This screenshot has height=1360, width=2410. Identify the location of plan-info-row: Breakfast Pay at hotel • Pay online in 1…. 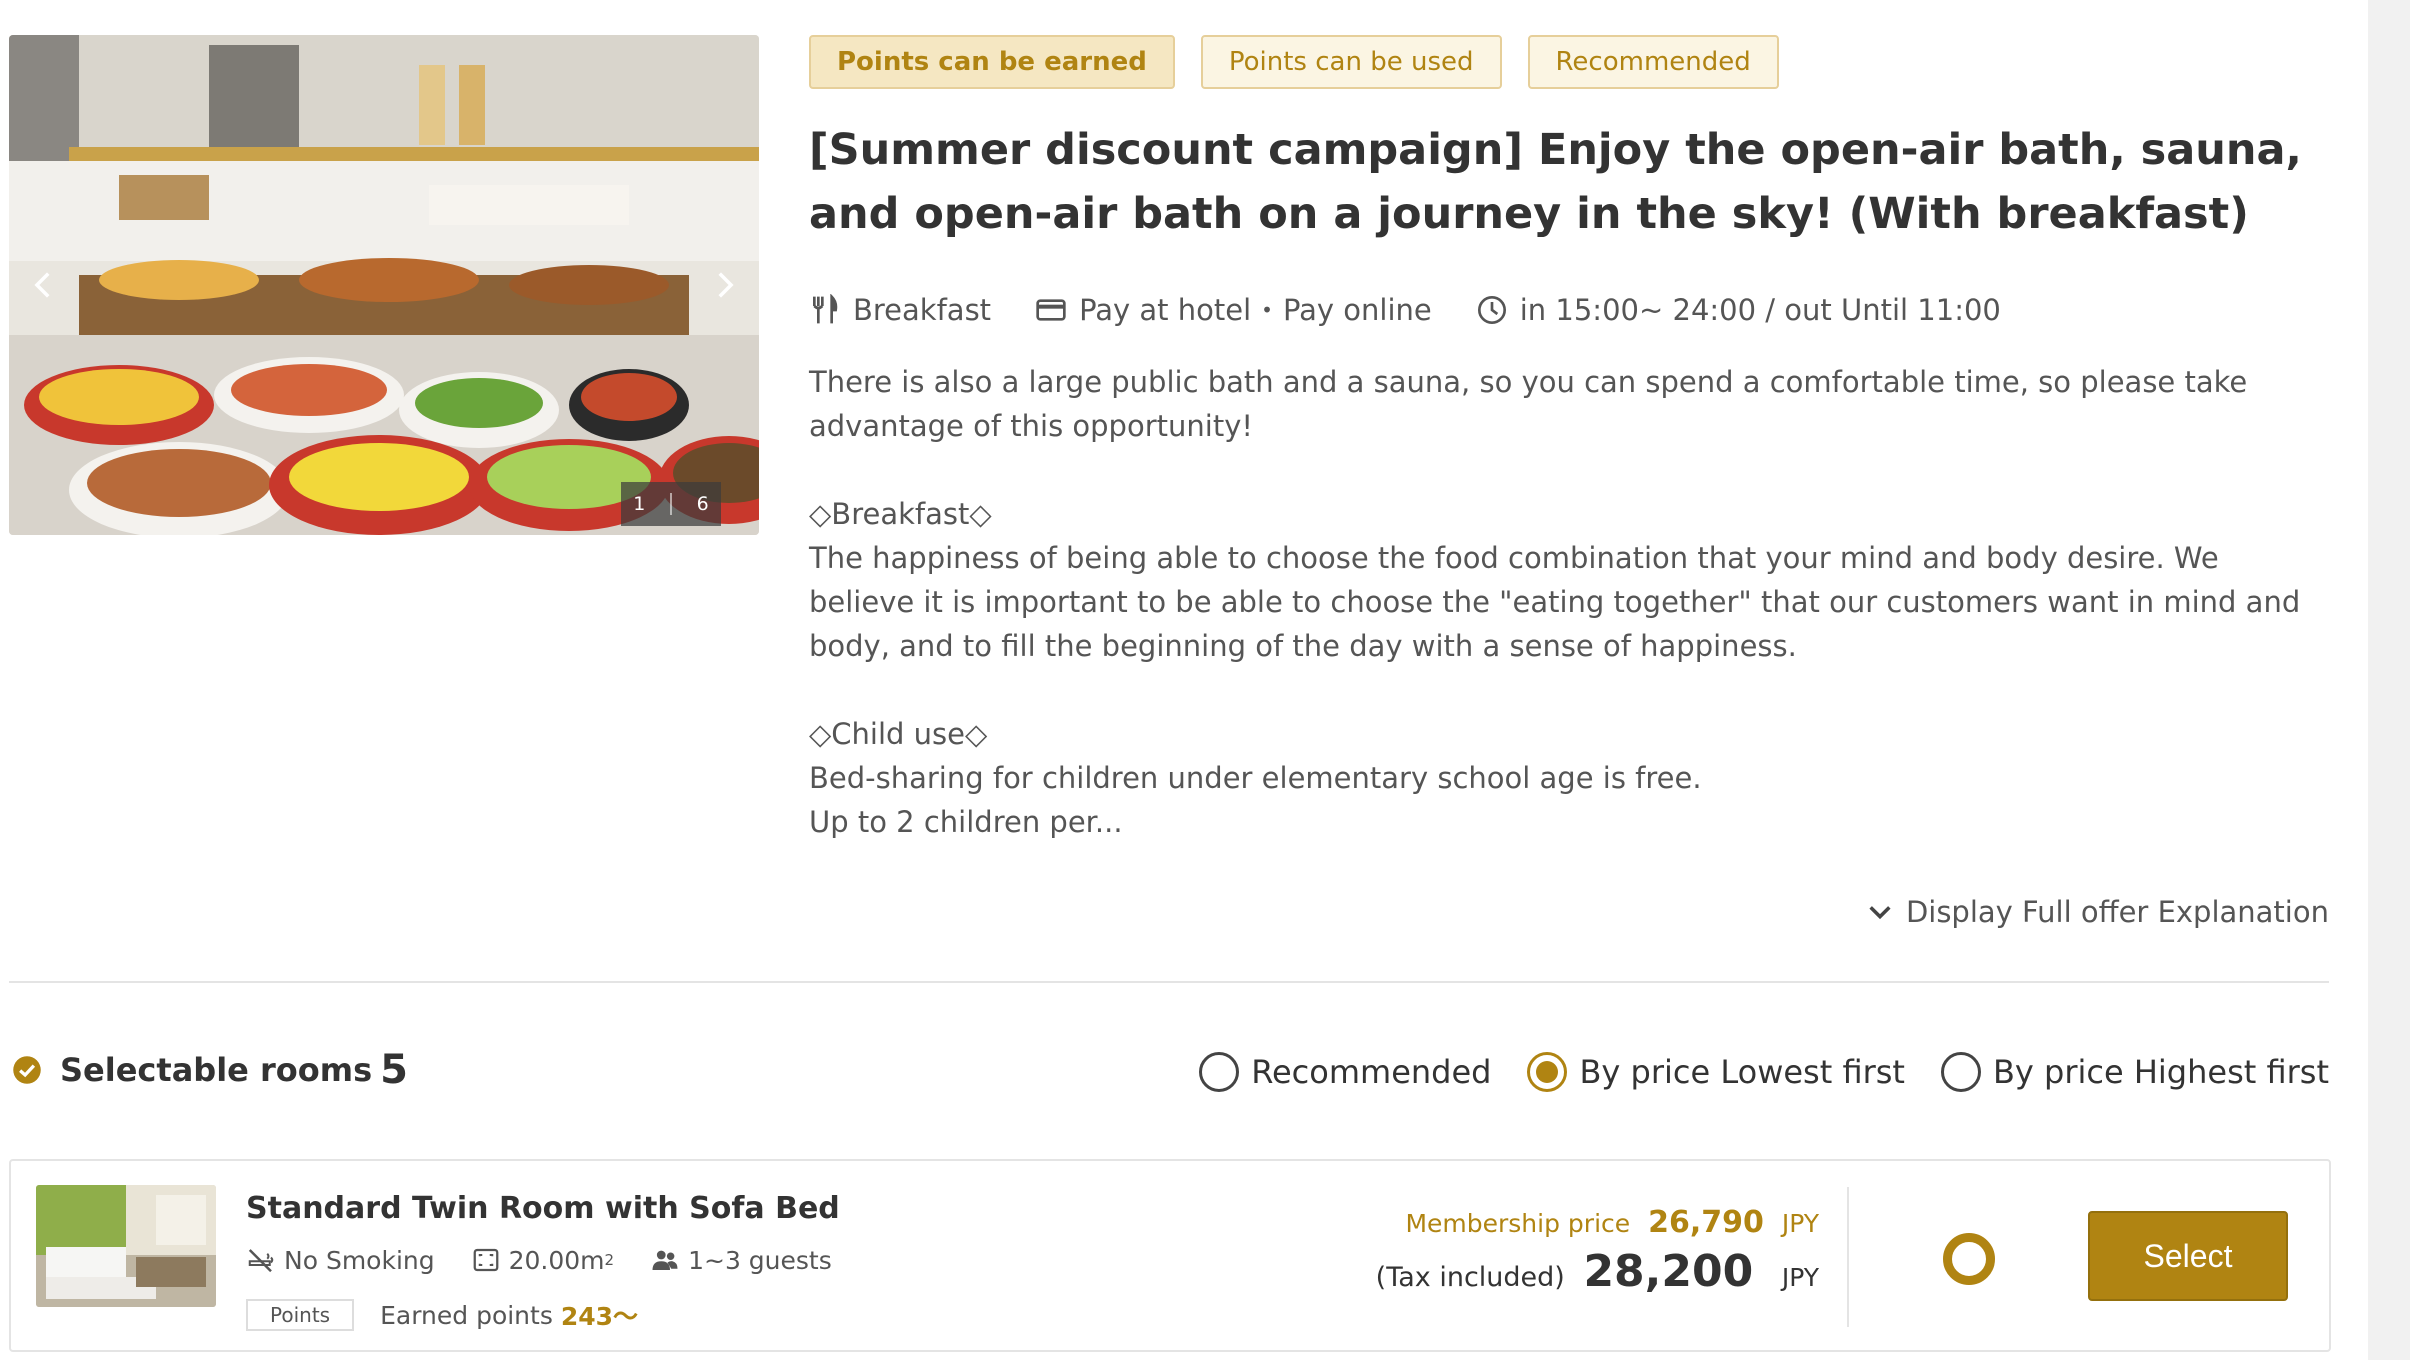
(1427, 310).